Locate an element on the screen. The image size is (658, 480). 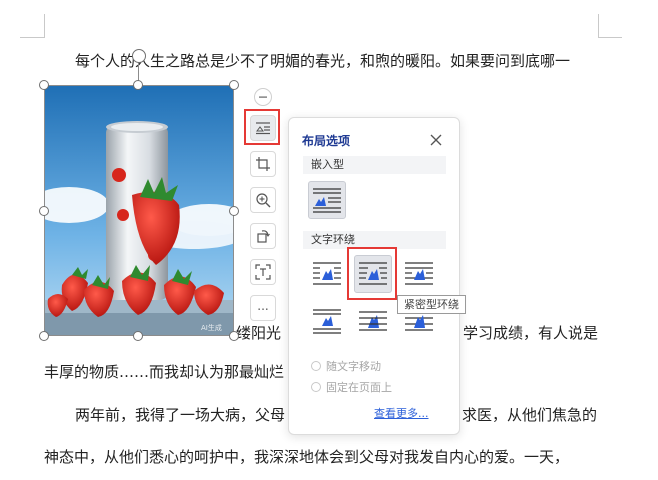
extract-text-icon is located at coordinates (263, 272).